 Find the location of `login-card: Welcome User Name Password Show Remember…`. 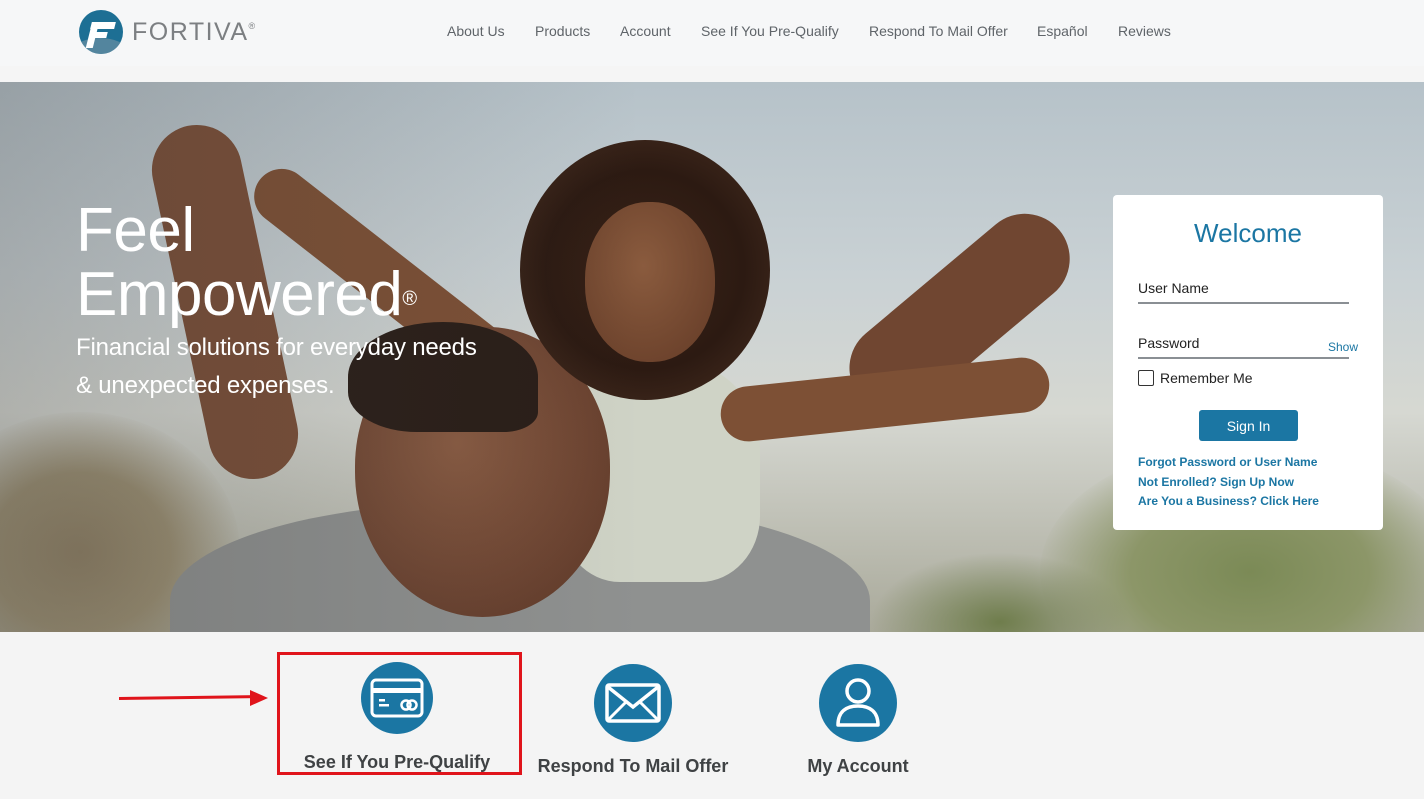

login-card: Welcome User Name Password Show Remember… is located at coordinates (1248, 362).